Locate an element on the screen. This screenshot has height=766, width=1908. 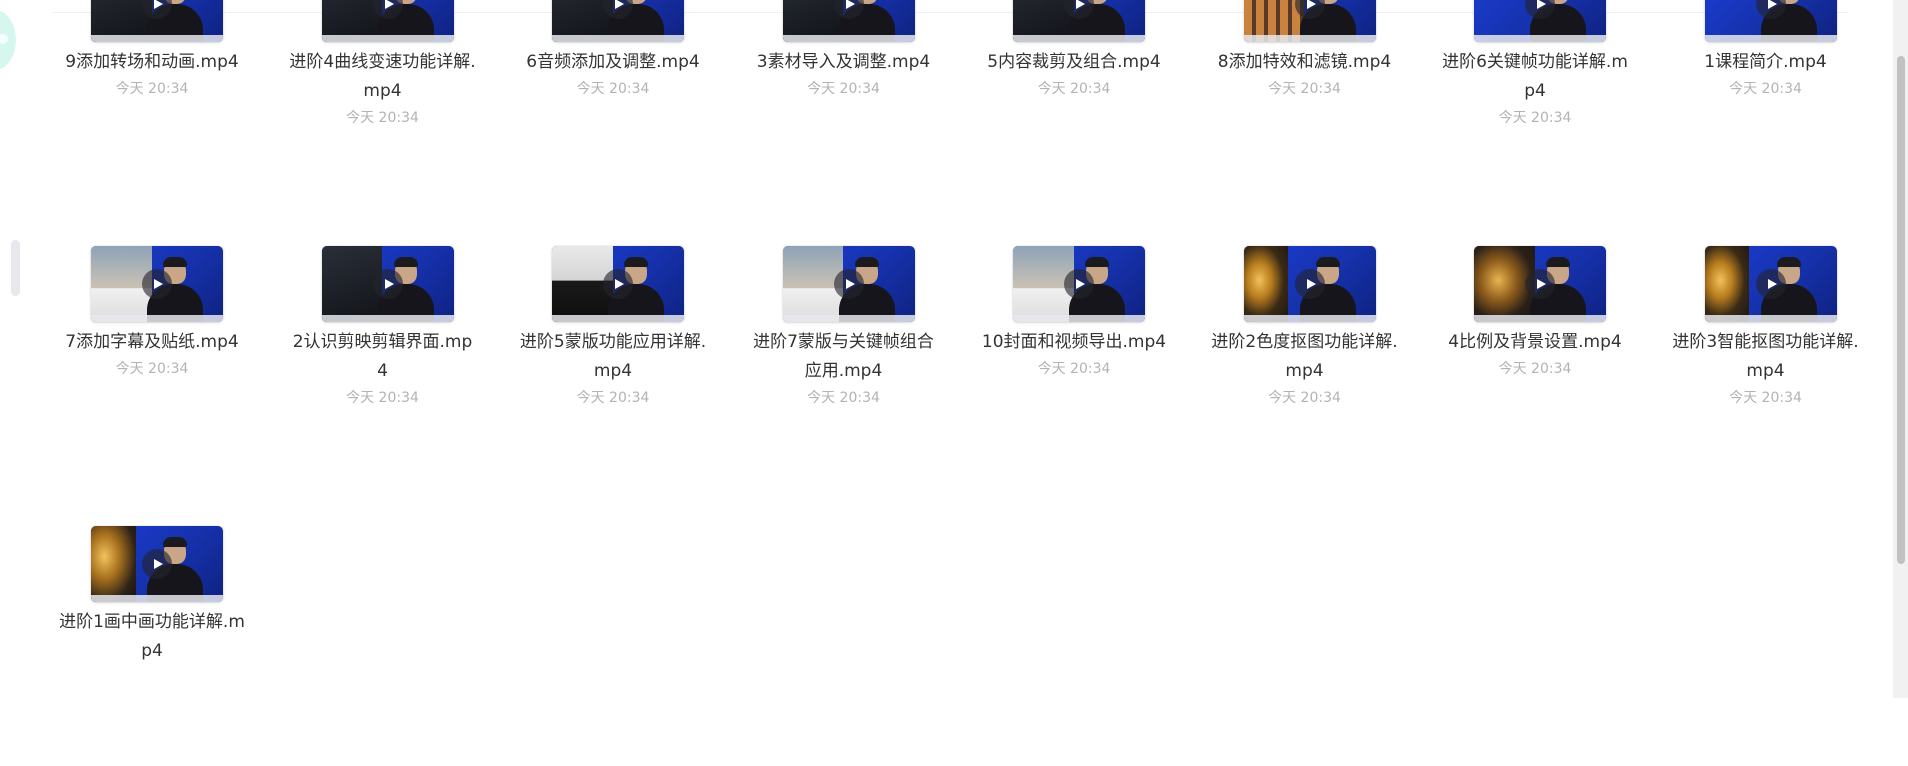
file-name: 进阶5蒙版功能应用详解.mp4 is located at coordinates (613, 356).